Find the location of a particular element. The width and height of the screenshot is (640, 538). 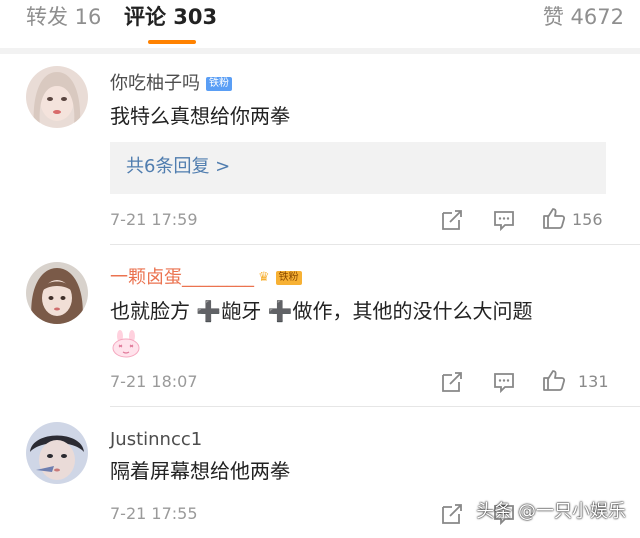

active-tab-indicator is located at coordinates (172, 42).